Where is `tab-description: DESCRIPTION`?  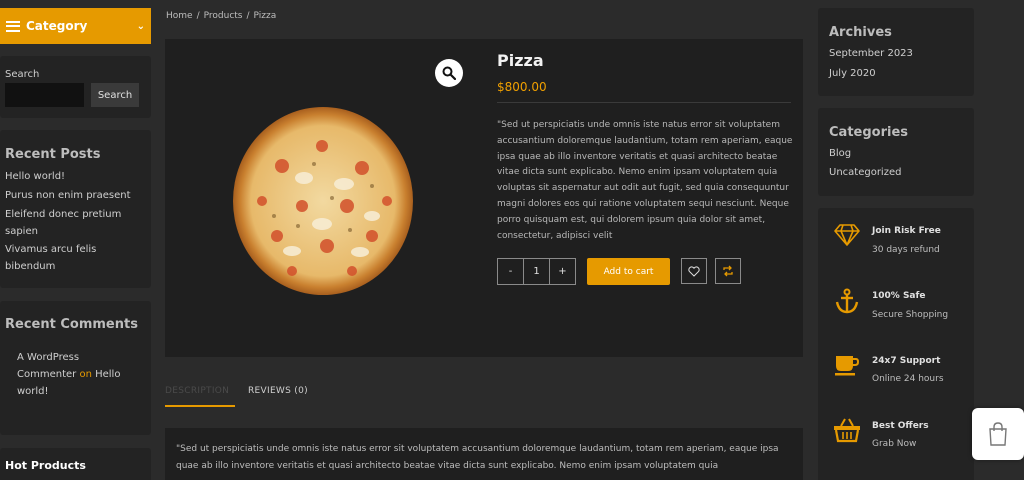 tab-description: DESCRIPTION is located at coordinates (197, 391).